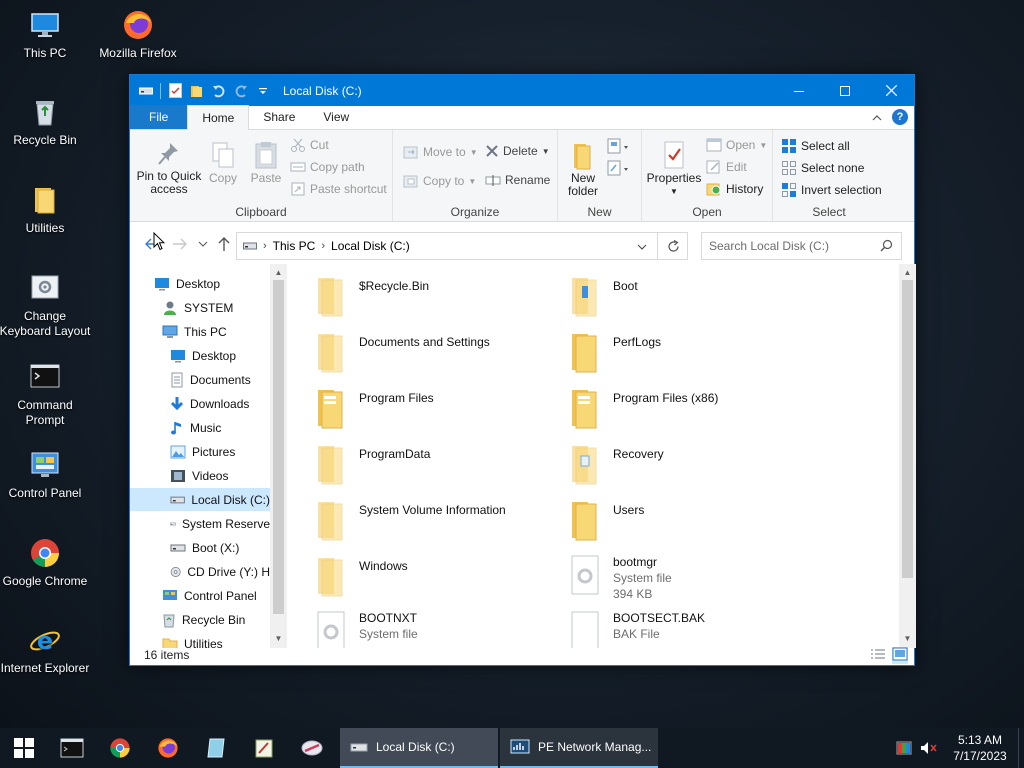 The width and height of the screenshot is (1024, 768). I want to click on minimize-button, so click(799, 90).